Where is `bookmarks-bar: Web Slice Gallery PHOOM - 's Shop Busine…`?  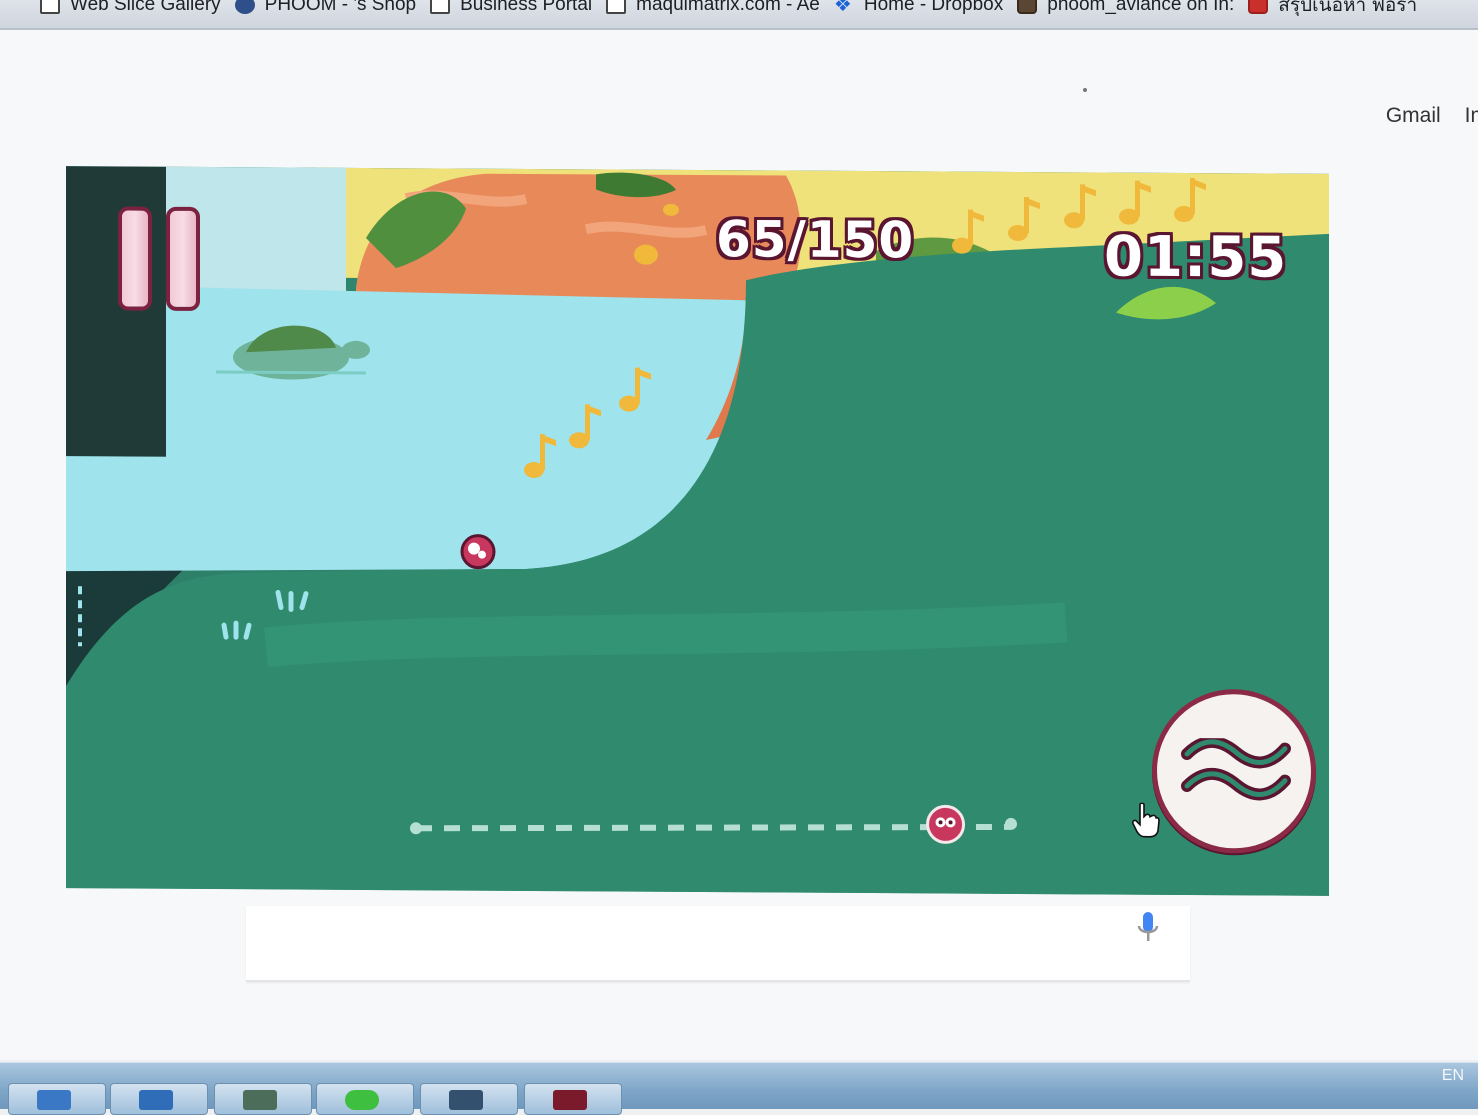
bookmarks-bar: Web Slice Gallery PHOOM - 's Shop Busine… is located at coordinates (739, 15).